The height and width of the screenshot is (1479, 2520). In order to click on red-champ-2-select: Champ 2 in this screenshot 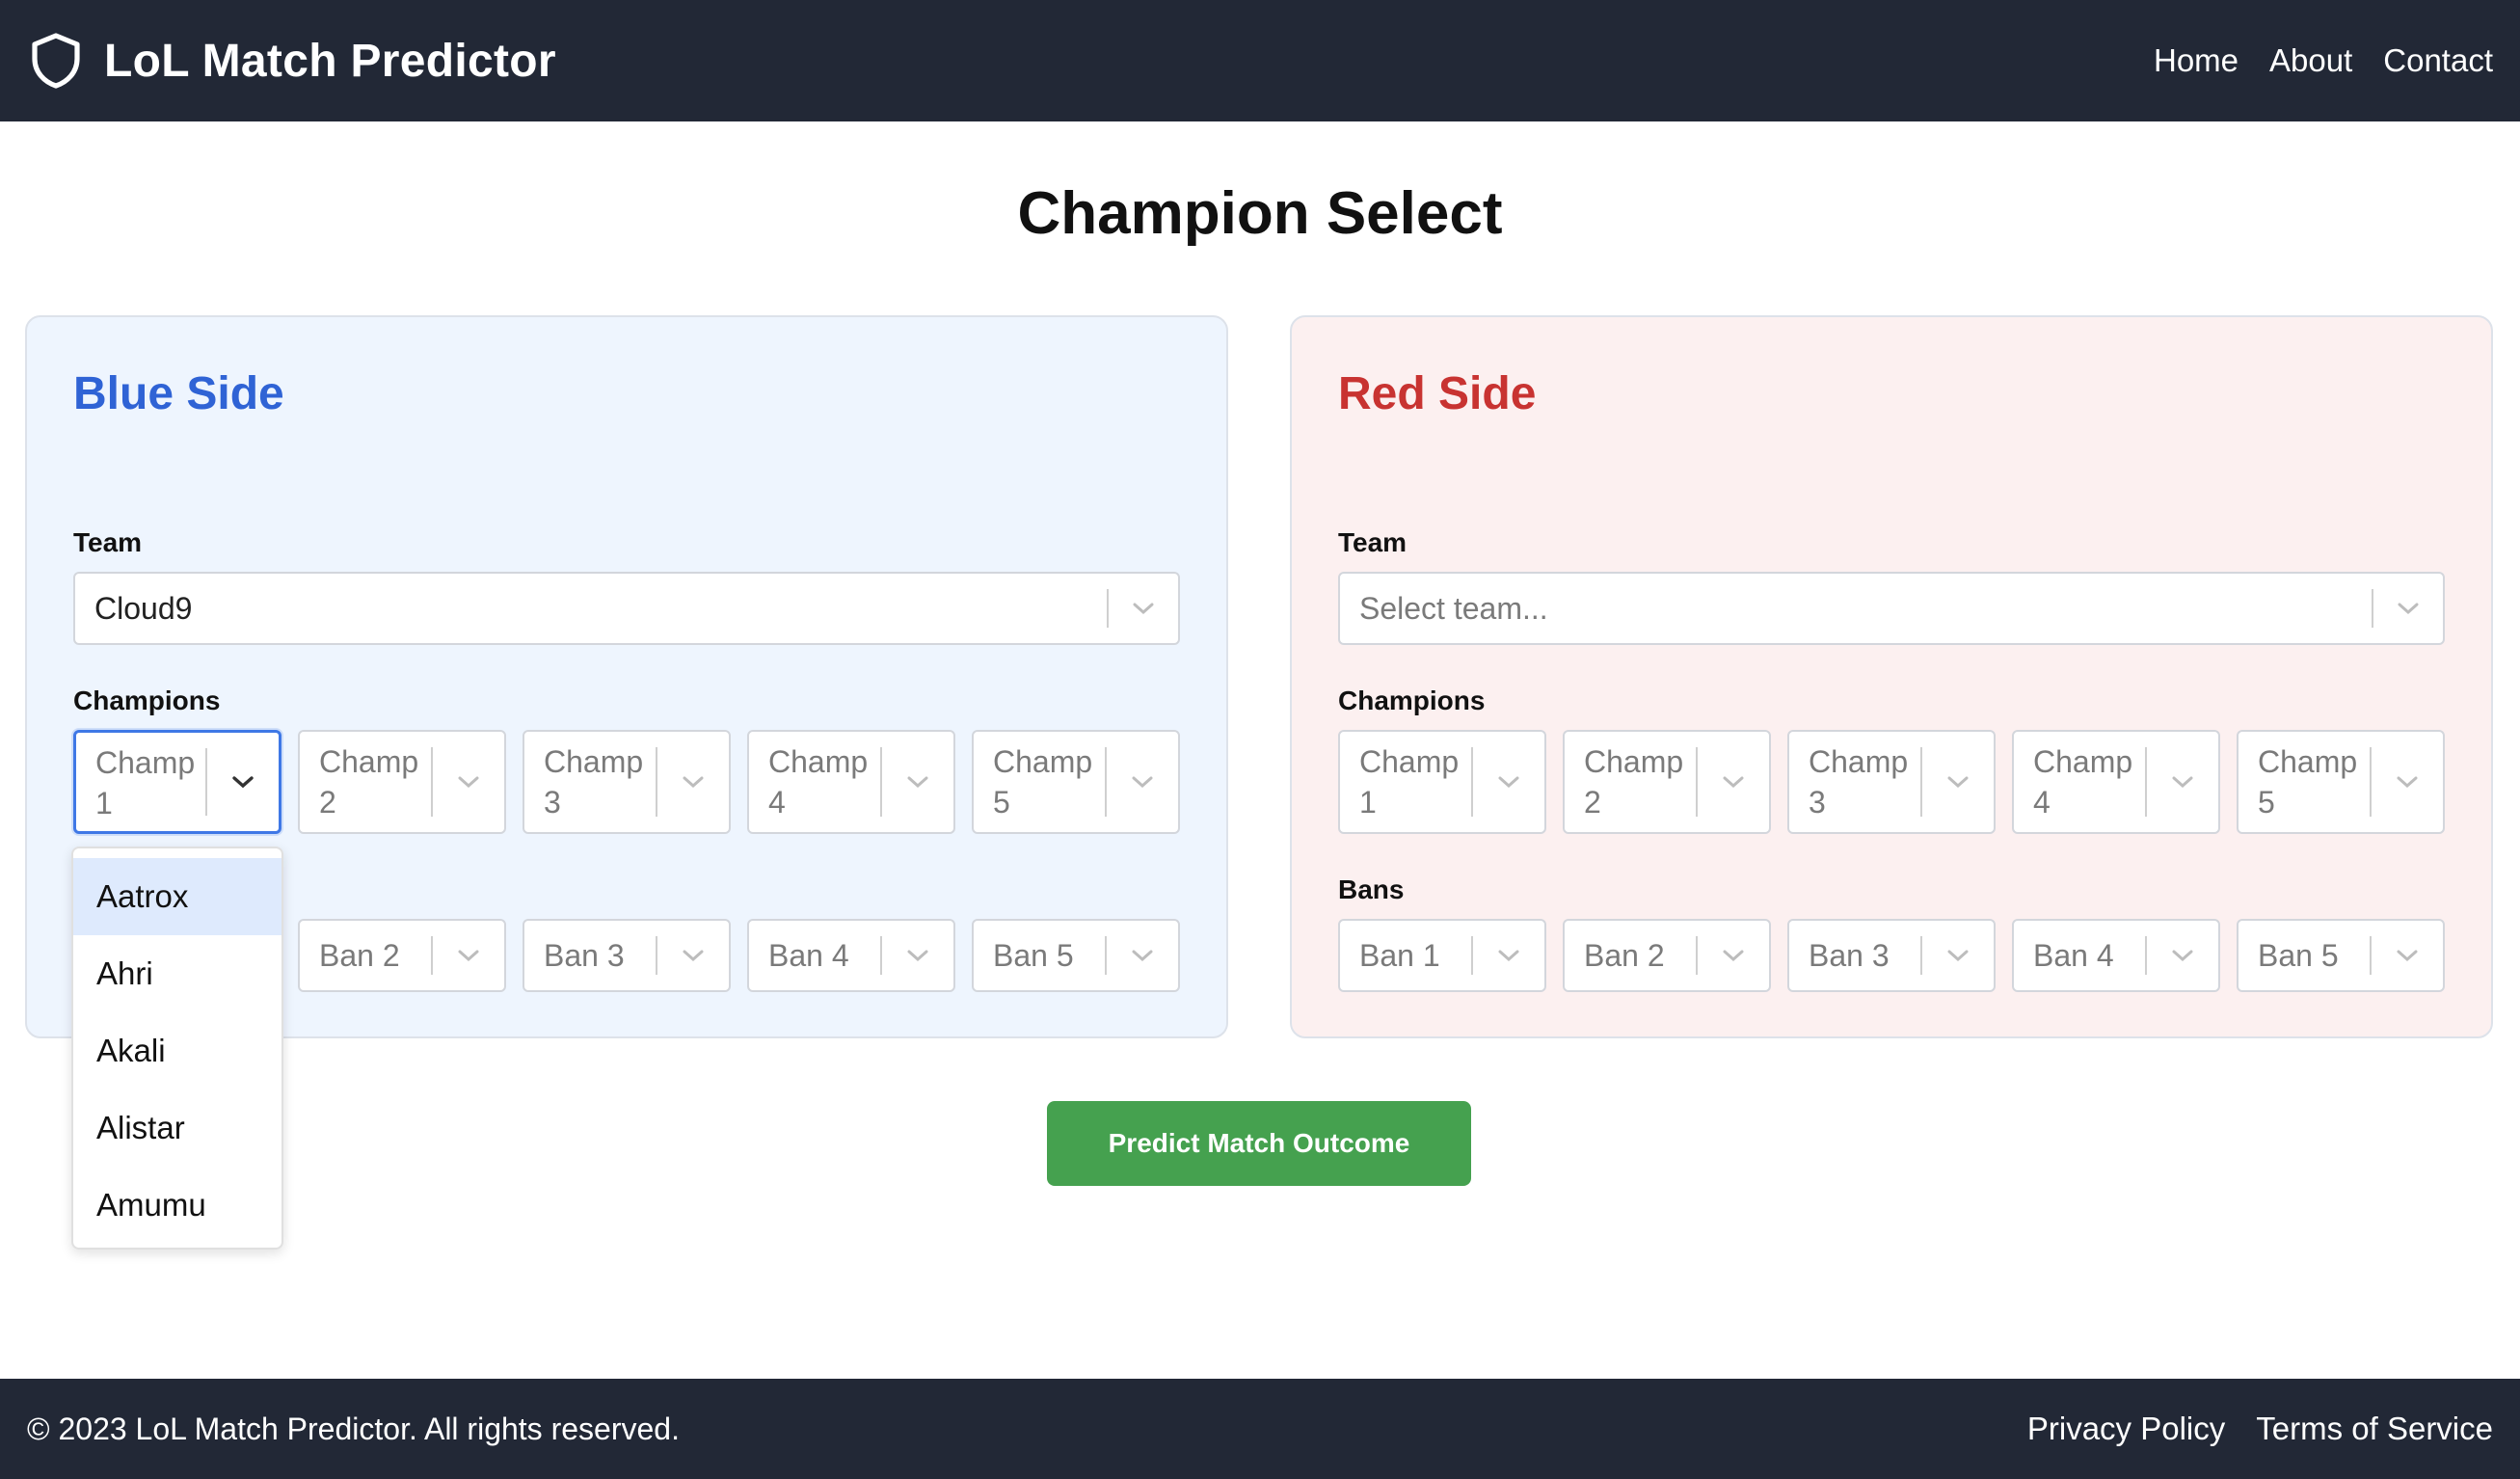, I will do `click(1667, 782)`.